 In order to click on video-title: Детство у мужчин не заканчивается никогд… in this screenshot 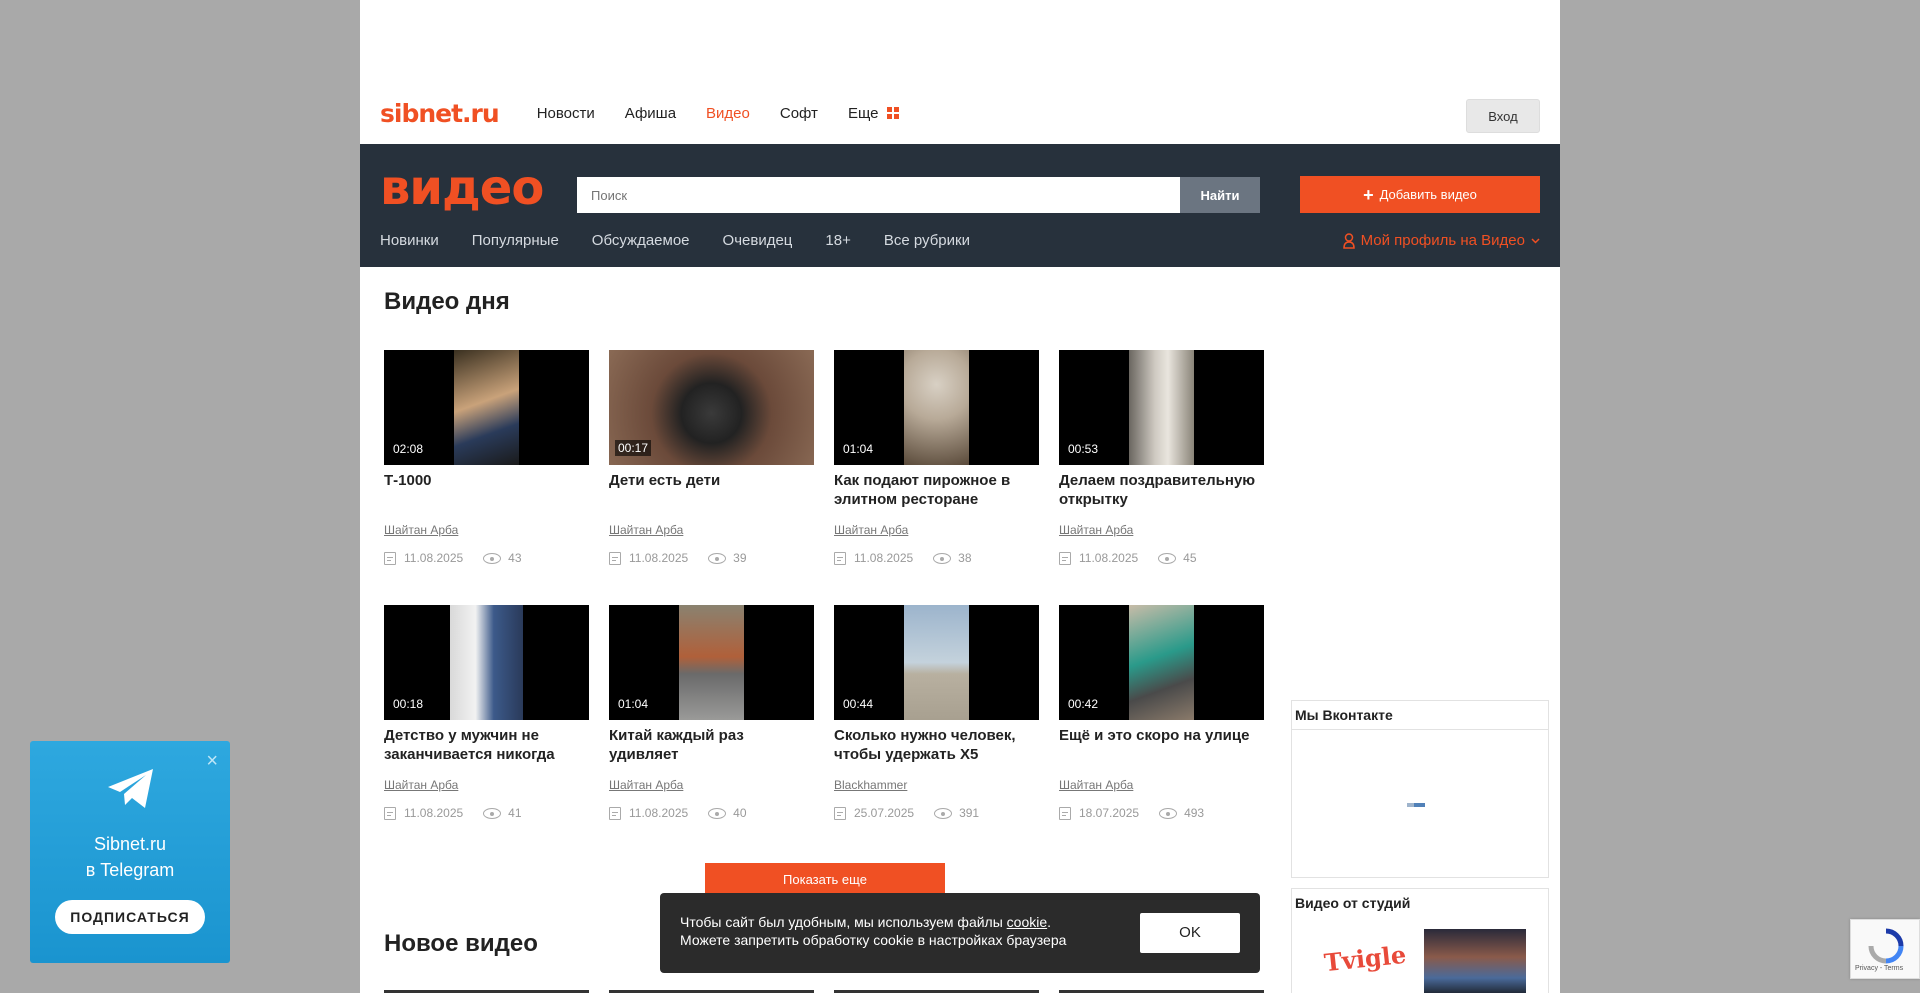, I will do `click(486, 745)`.